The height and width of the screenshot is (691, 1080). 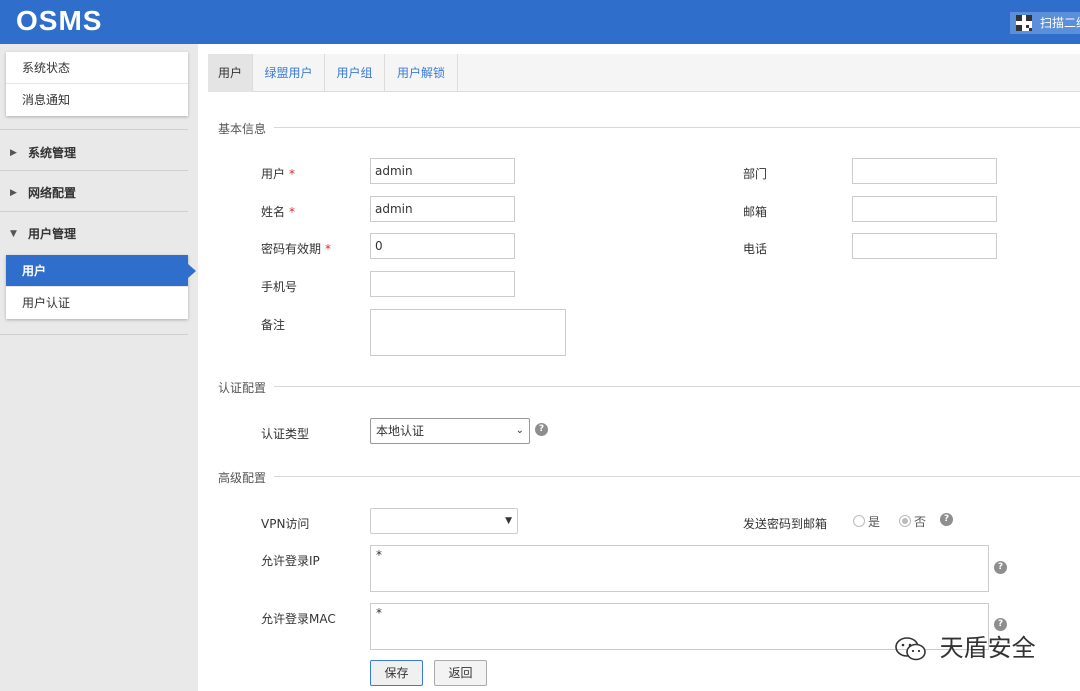 I want to click on yes-label: 是, so click(x=874, y=522).